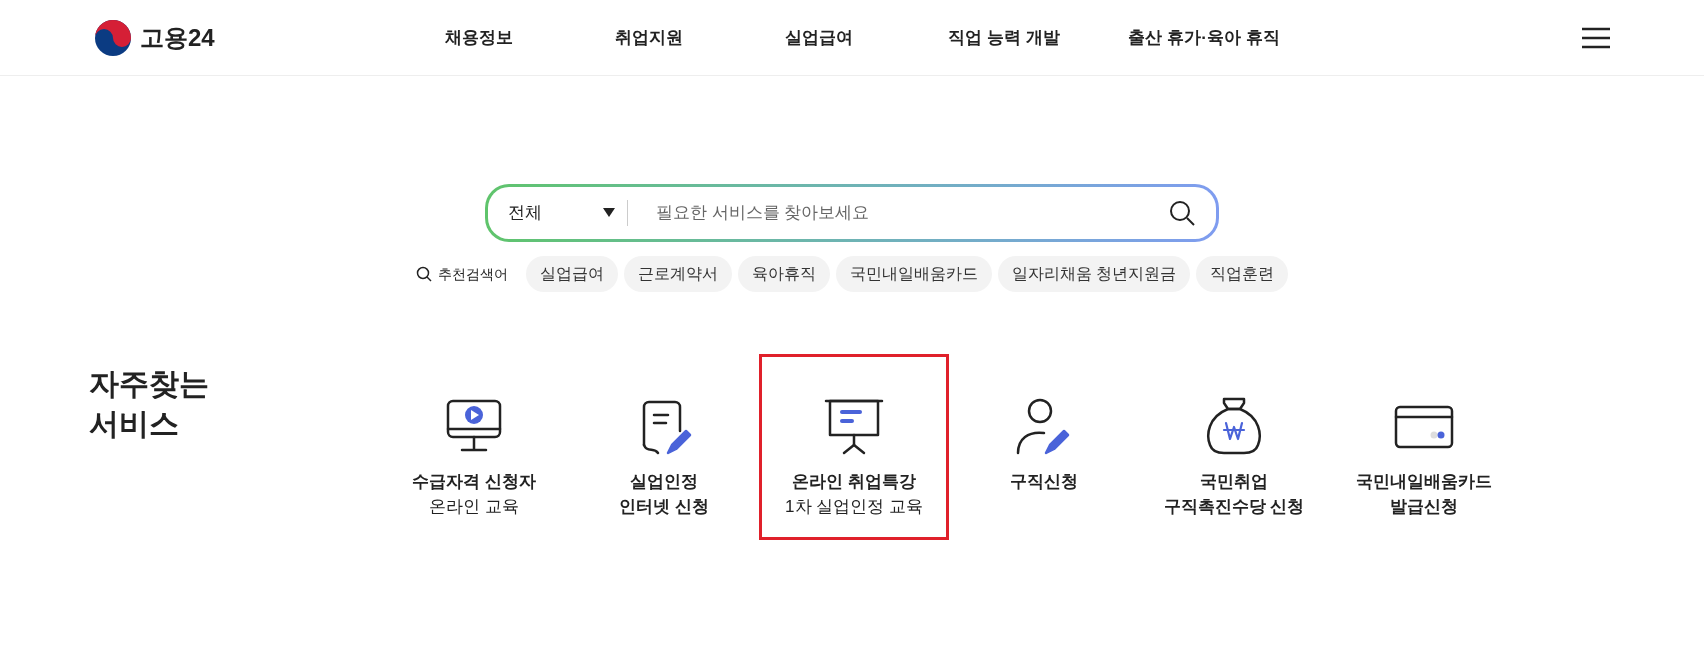  What do you see at coordinates (609, 213) in the screenshot?
I see `caret-icon` at bounding box center [609, 213].